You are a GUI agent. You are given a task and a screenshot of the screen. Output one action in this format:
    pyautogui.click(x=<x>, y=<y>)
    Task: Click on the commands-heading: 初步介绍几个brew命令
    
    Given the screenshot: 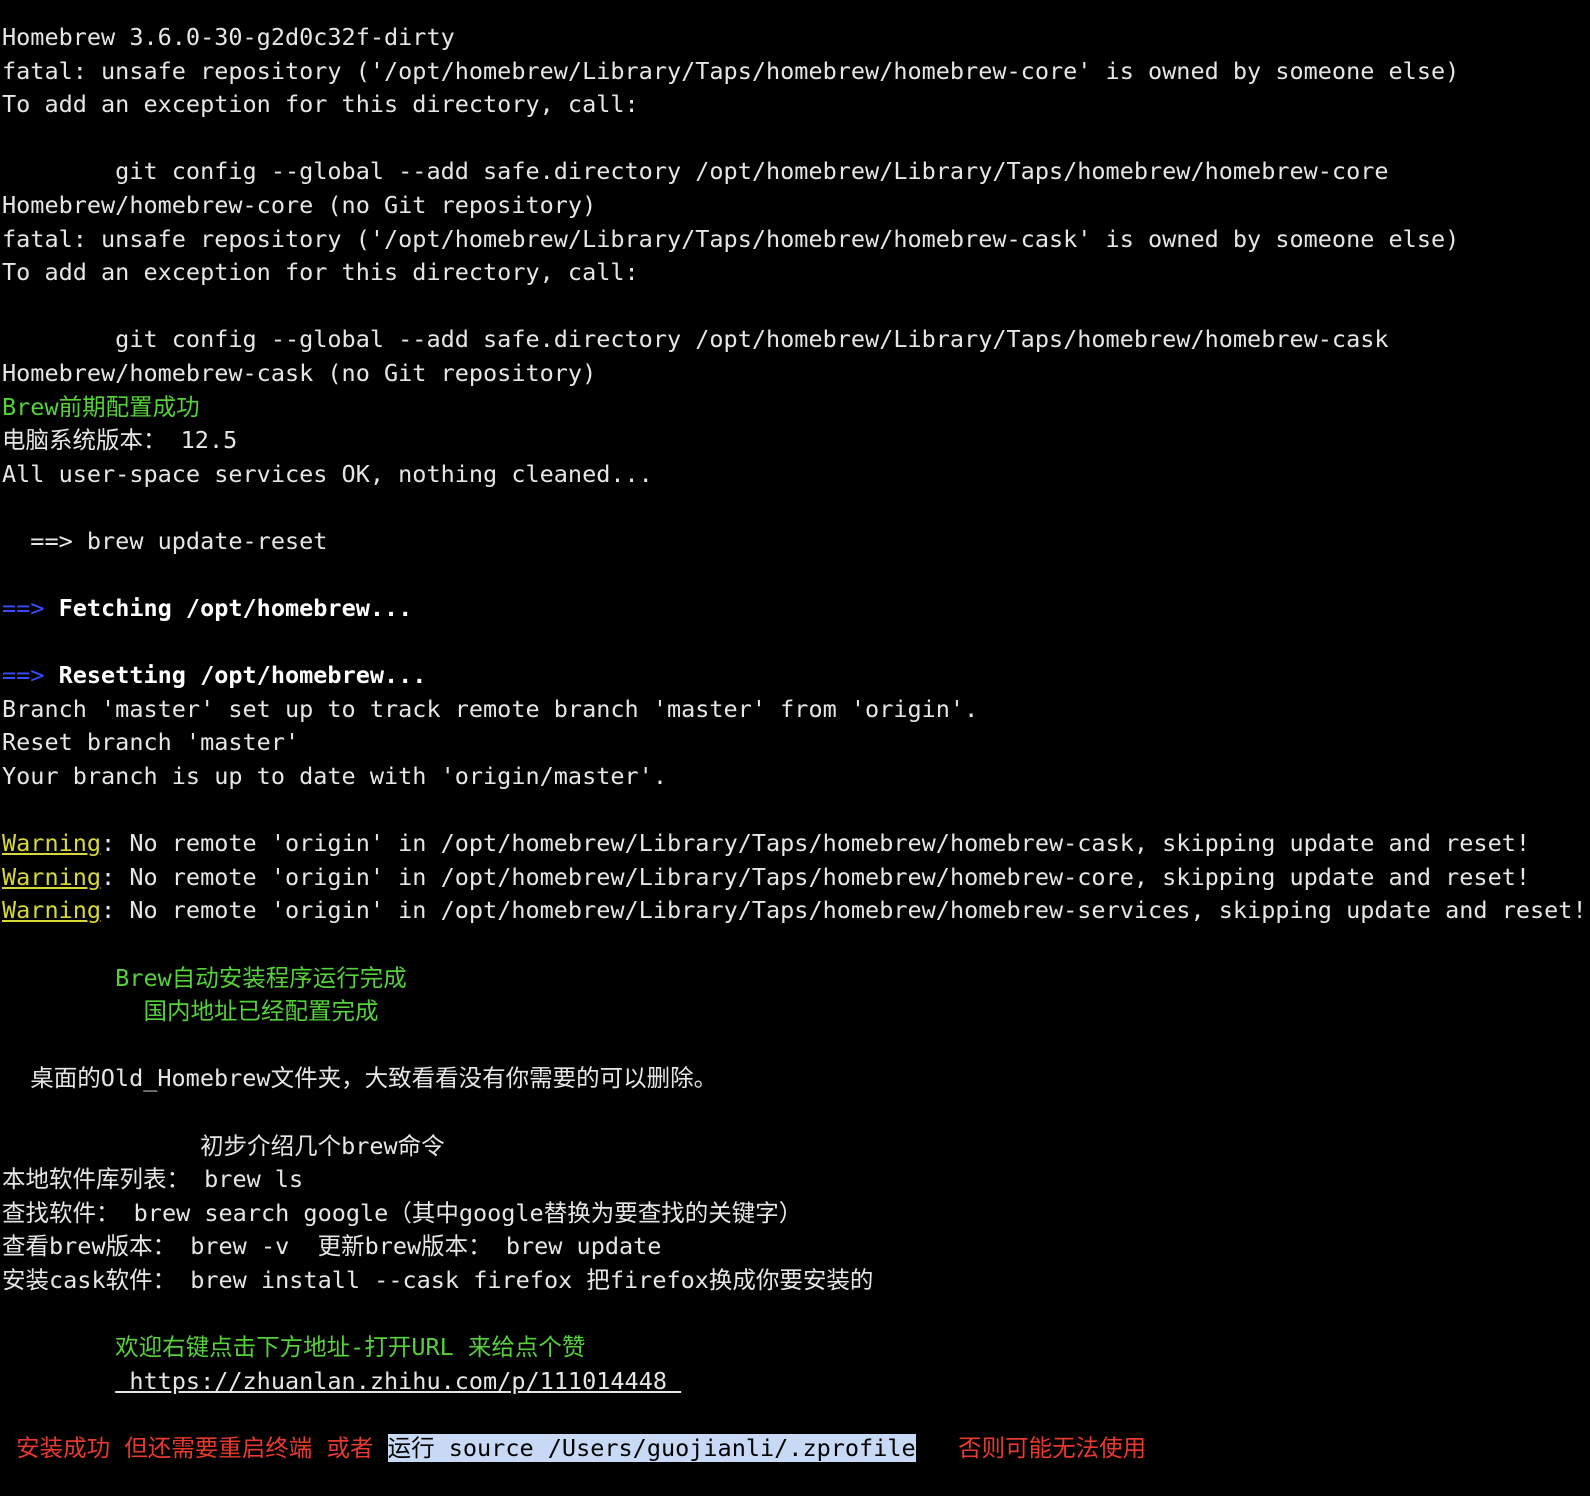 What is the action you would take?
    pyautogui.click(x=223, y=1145)
    